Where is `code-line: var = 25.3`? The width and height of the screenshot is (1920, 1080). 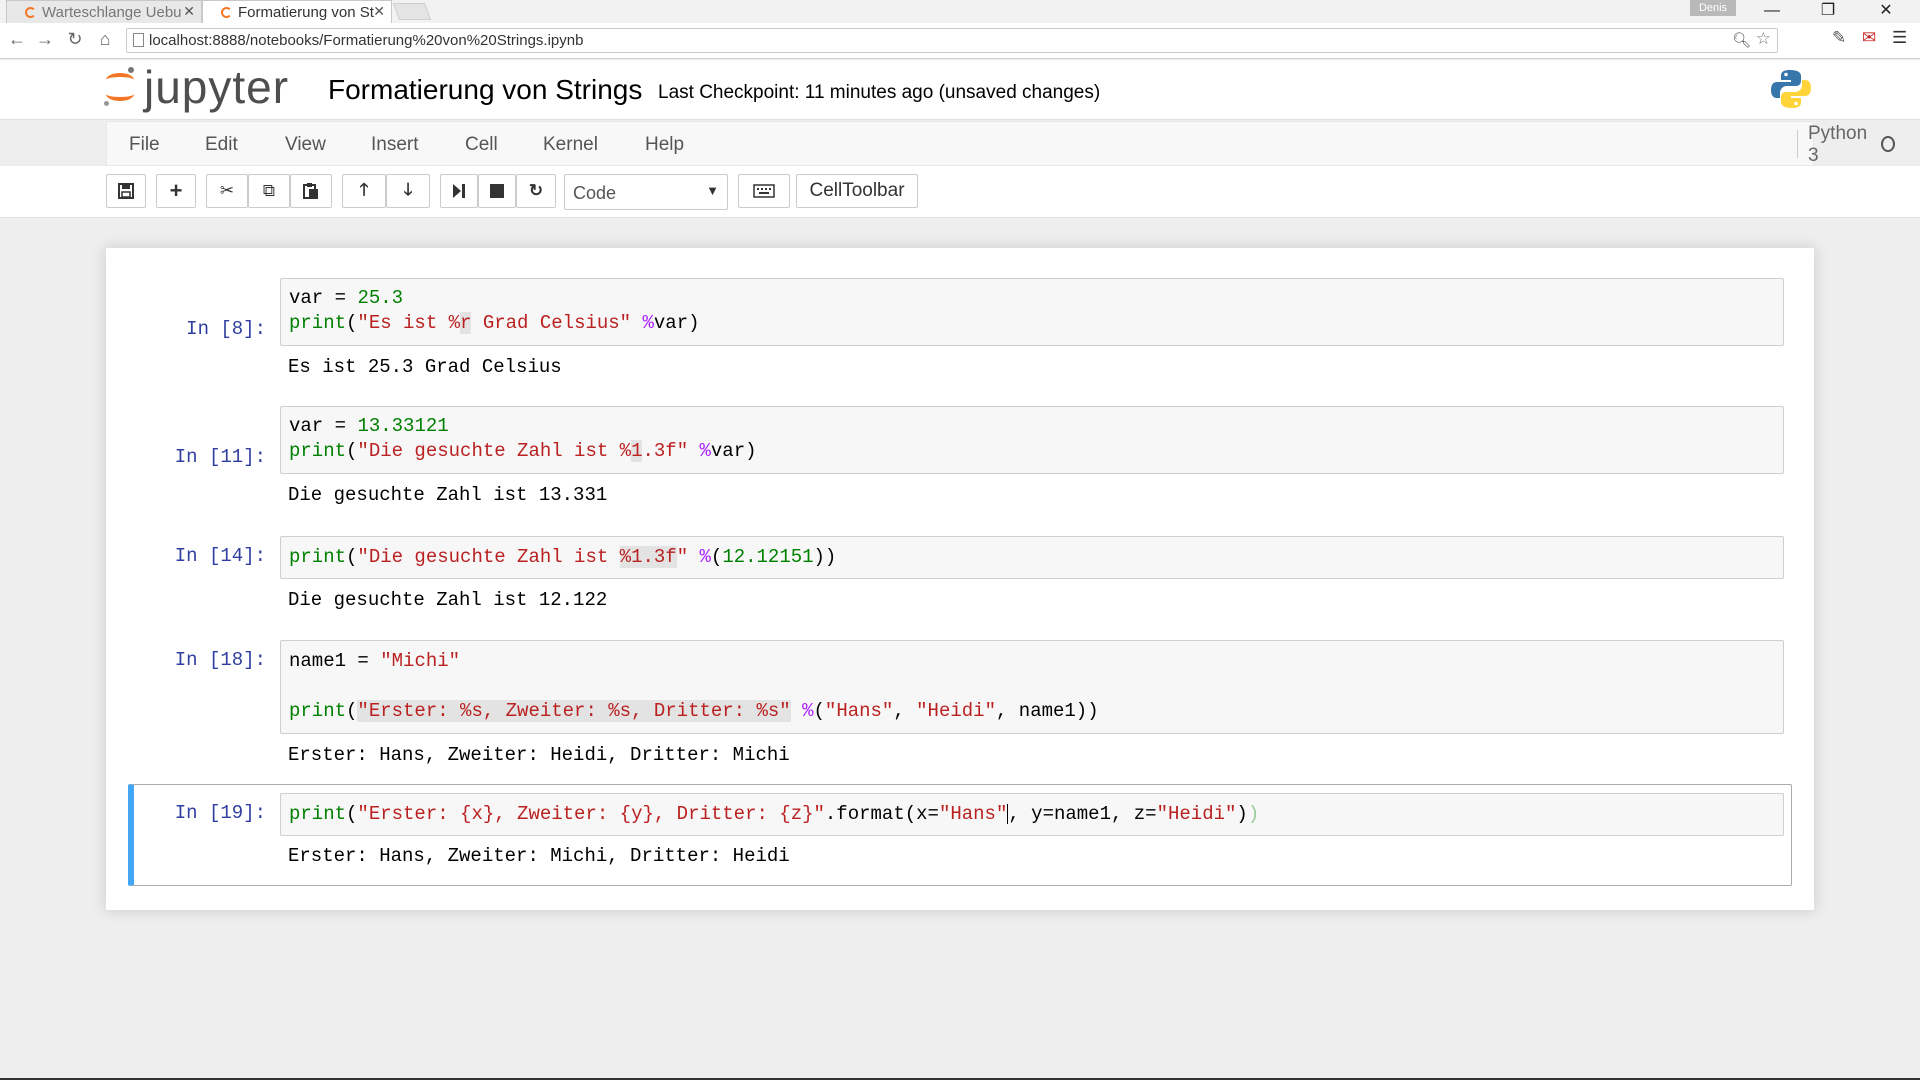 code-line: var = 25.3 is located at coordinates (346, 298).